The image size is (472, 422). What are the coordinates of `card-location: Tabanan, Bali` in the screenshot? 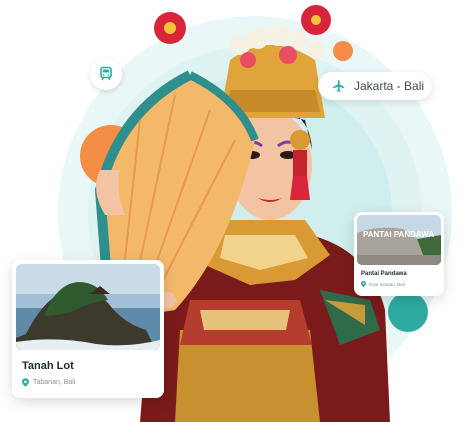 It's located at (54, 382).